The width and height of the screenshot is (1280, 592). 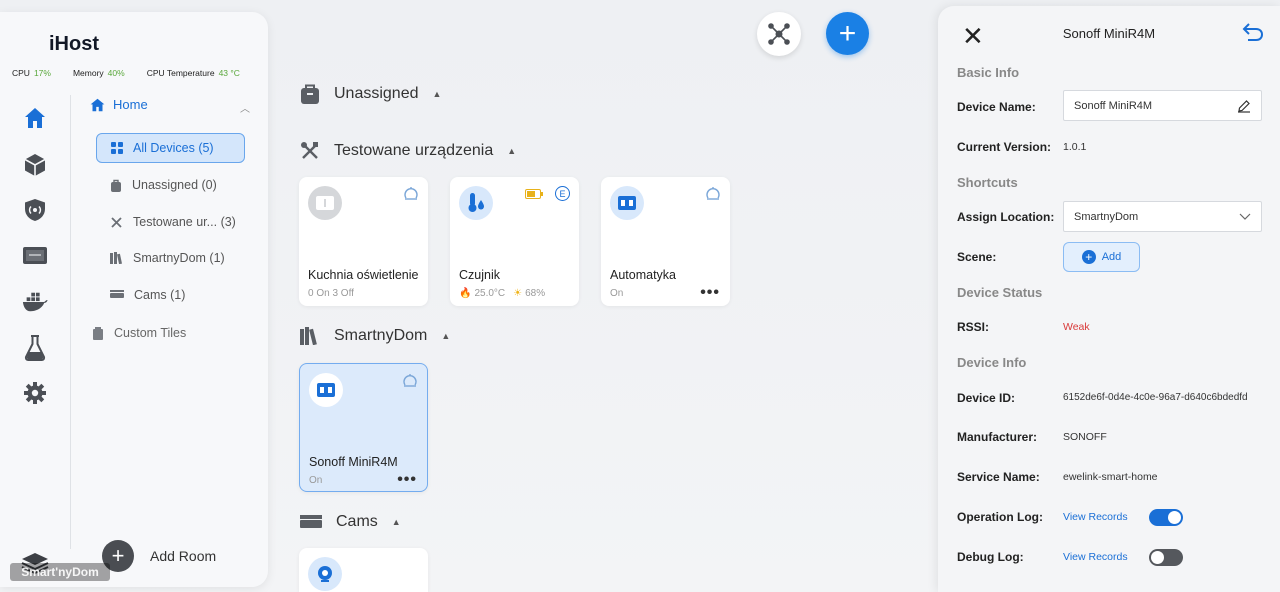 What do you see at coordinates (1000, 517) in the screenshot?
I see `operation-log-label: Operation Log:` at bounding box center [1000, 517].